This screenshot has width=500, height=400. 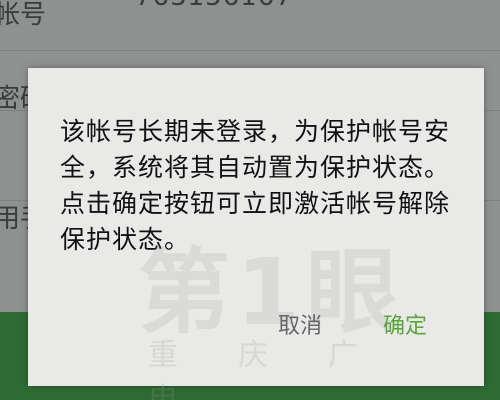 I want to click on account-value: 763156167, so click(x=214, y=6).